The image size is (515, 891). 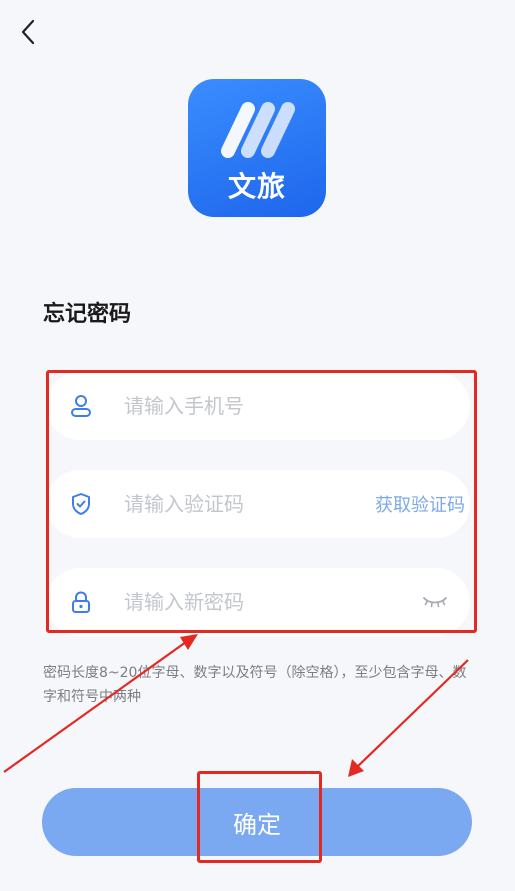 I want to click on back-button, so click(x=28, y=32).